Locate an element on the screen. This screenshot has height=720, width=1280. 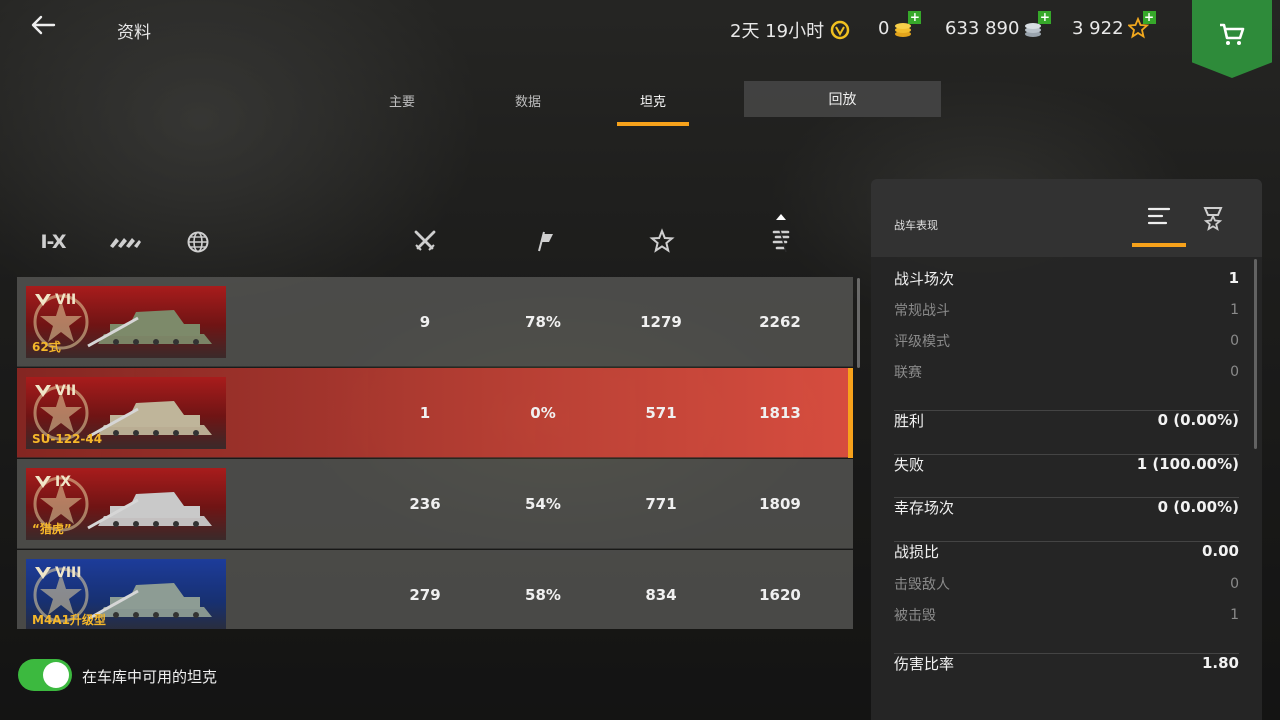
stat-row: 击毁敌人 0 is located at coordinates (1066, 584).